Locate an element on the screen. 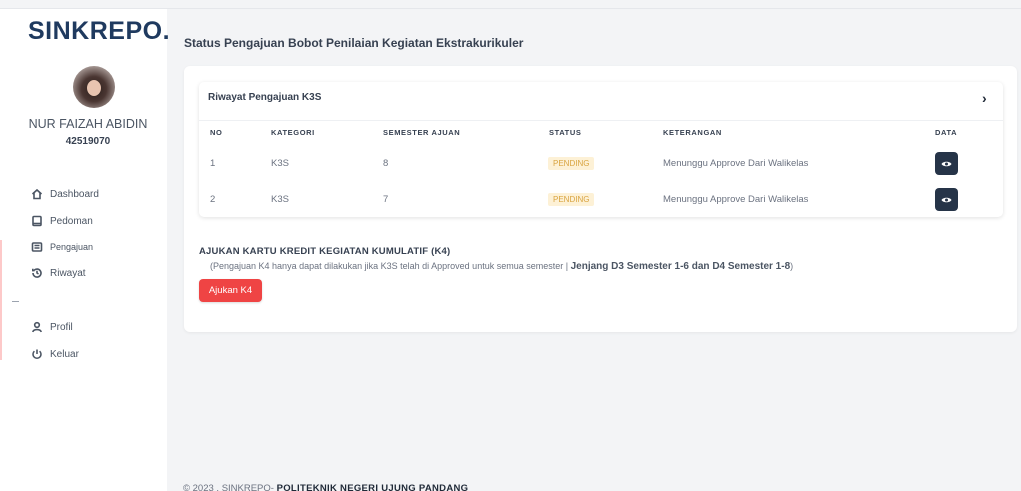 This screenshot has height=491, width=1021. book-icon is located at coordinates (37, 221).